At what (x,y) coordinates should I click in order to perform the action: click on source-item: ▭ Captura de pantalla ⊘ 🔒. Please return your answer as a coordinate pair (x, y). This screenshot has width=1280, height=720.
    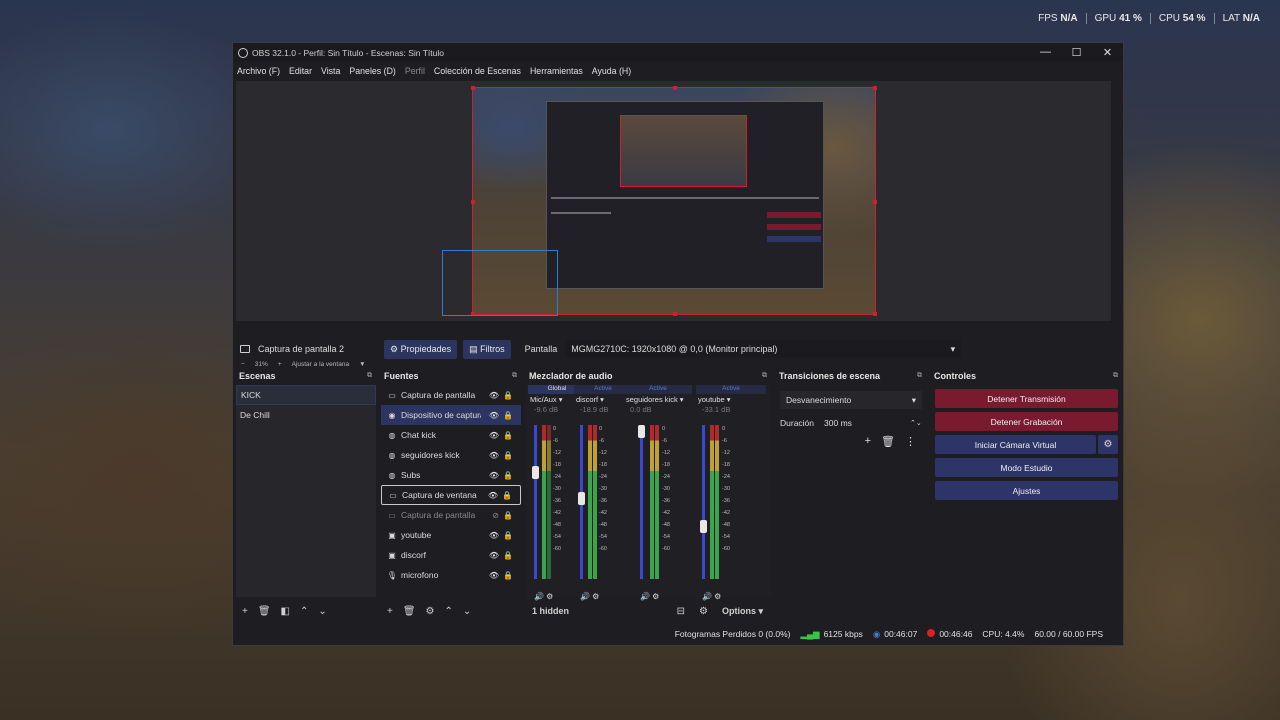
    Looking at the image, I should click on (451, 515).